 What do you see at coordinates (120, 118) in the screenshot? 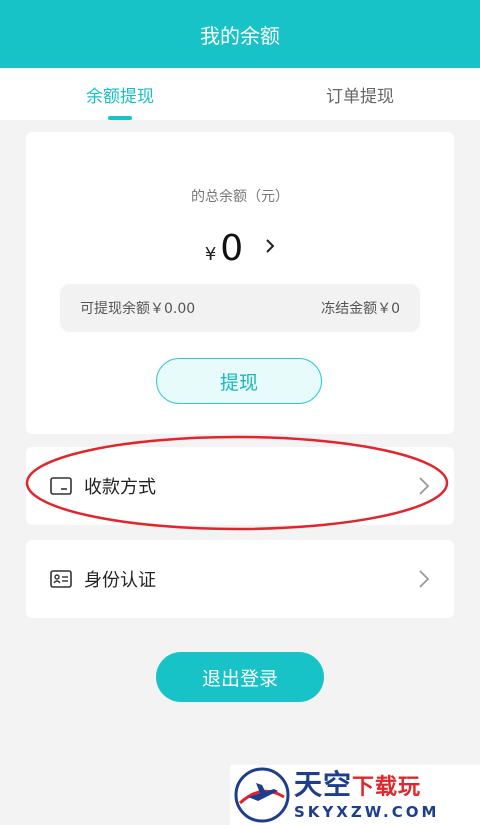
I see `active-tab-indicator` at bounding box center [120, 118].